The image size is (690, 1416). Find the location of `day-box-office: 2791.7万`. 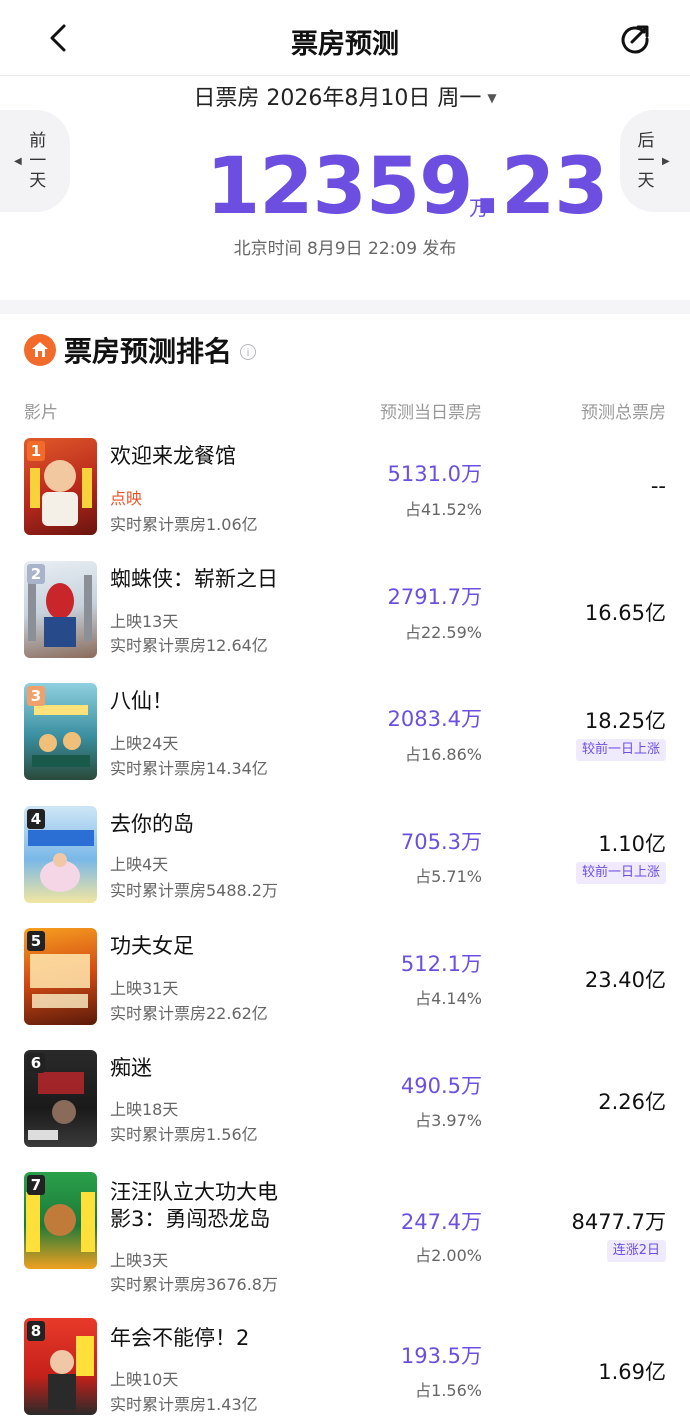

day-box-office: 2791.7万 is located at coordinates (434, 597).